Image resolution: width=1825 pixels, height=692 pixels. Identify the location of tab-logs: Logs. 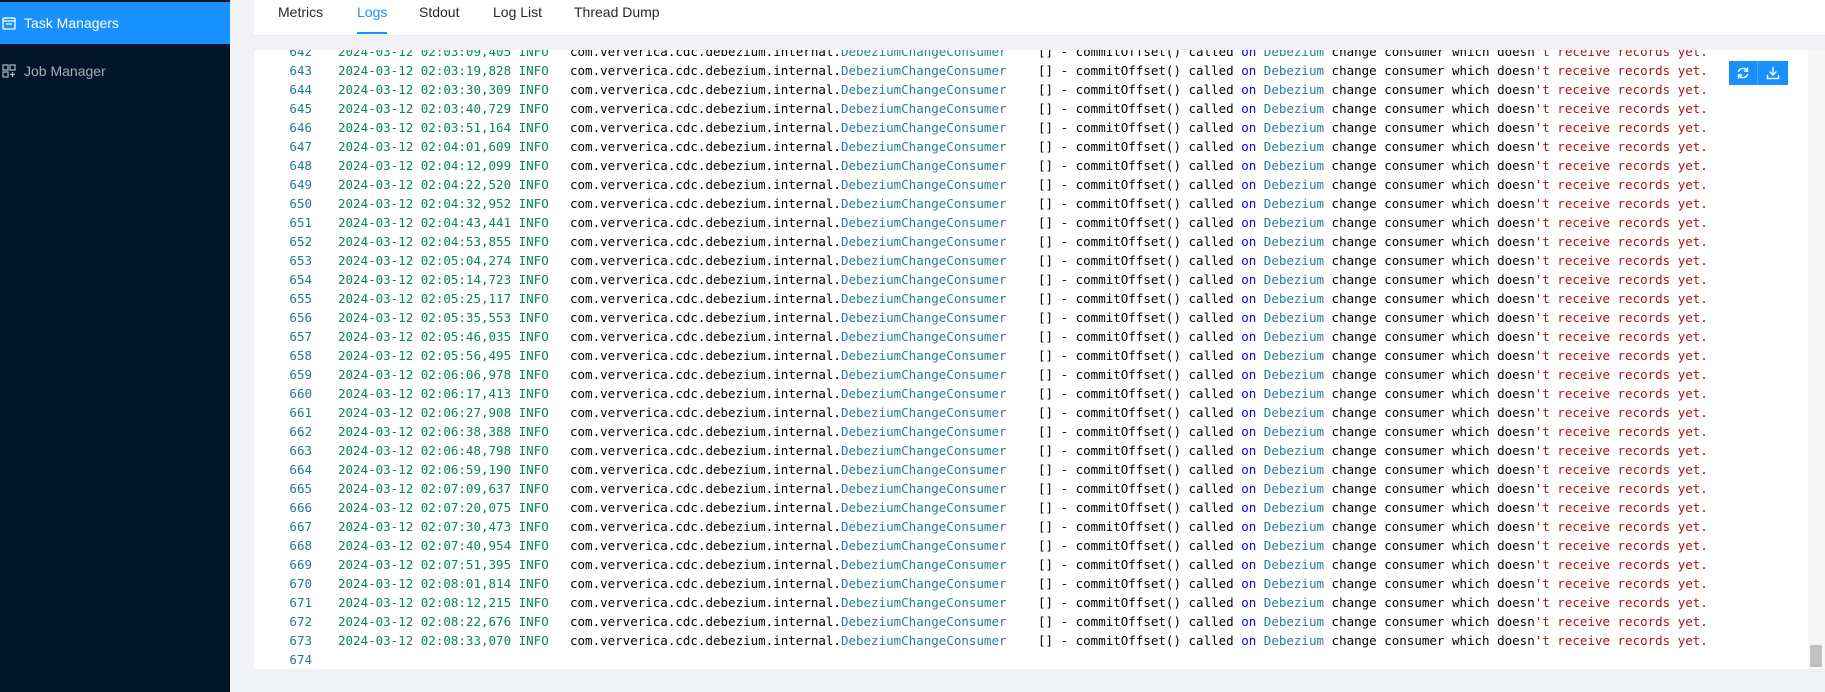
(372, 17).